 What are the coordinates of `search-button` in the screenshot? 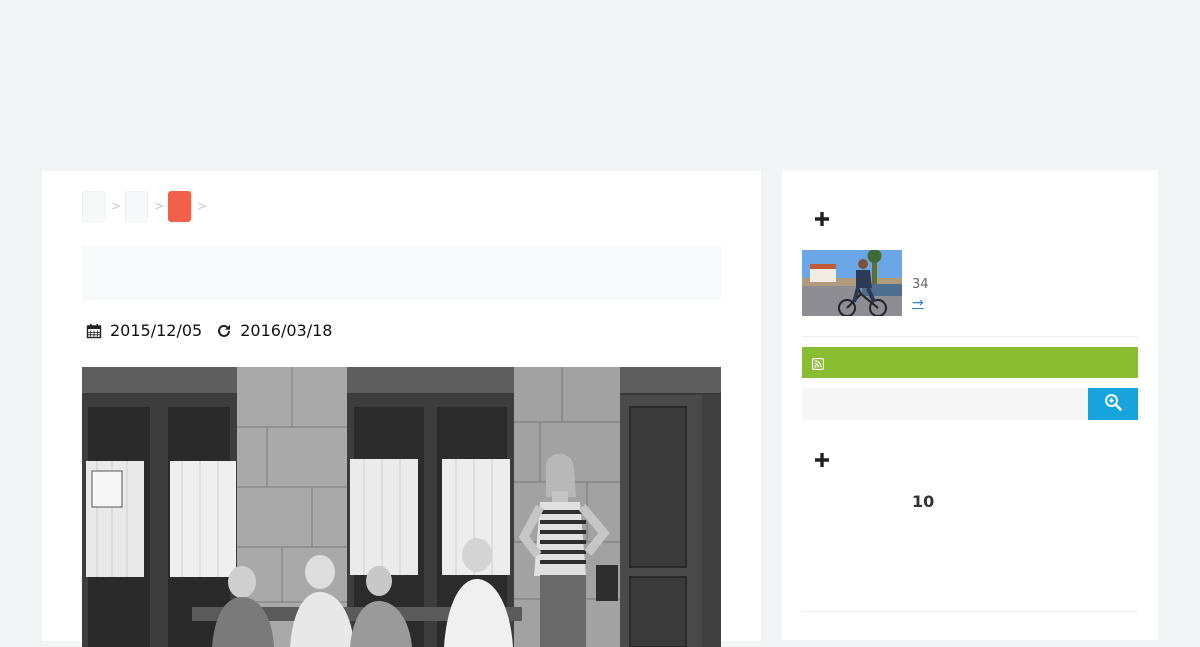 It's located at (1113, 404).